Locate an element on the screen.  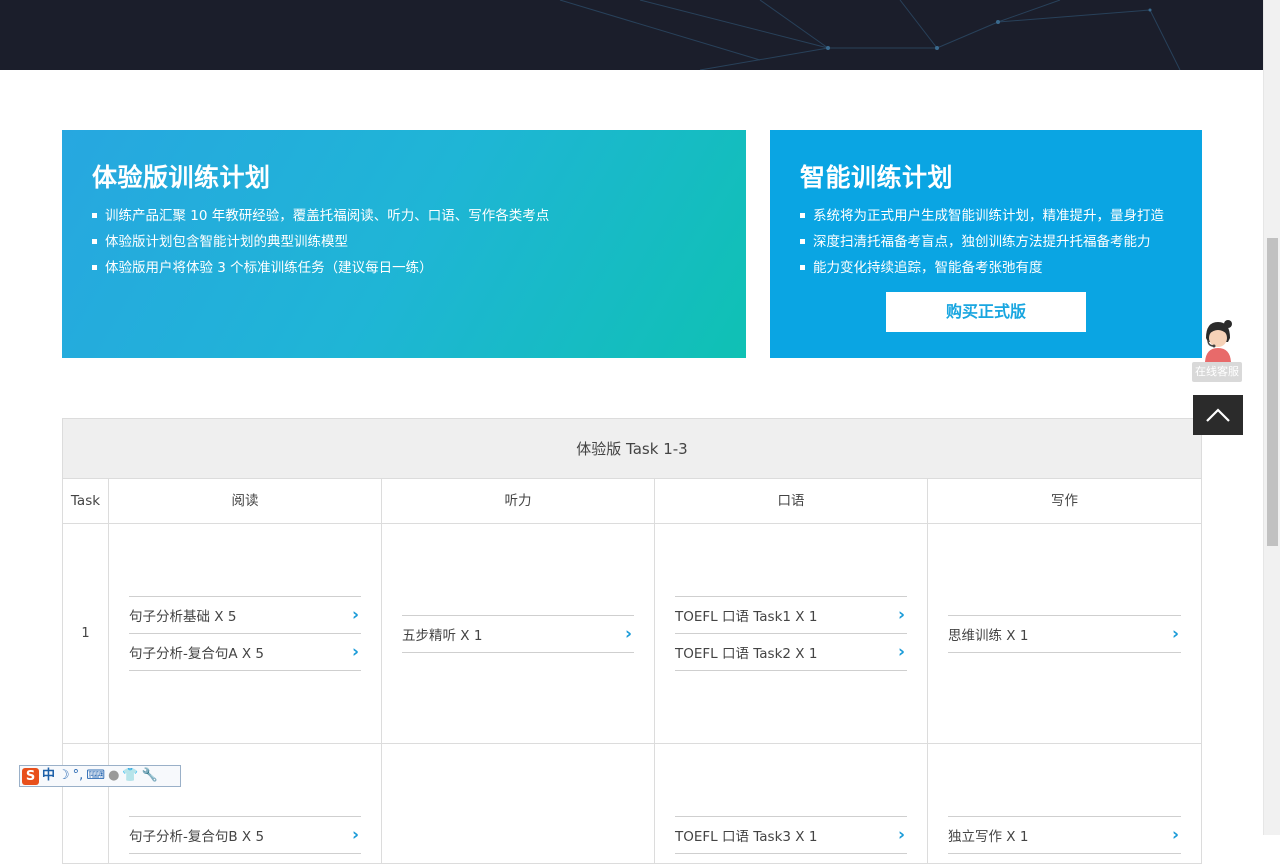
task-item-link: TOEFL 口语 Task1 X 1 › is located at coordinates (791, 615).